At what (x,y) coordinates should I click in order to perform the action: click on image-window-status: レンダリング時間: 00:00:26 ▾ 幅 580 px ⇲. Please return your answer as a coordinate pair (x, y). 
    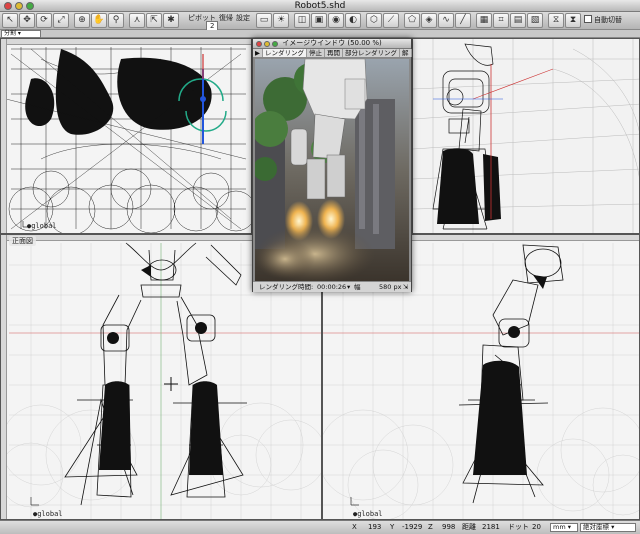
    Looking at the image, I should click on (332, 286).